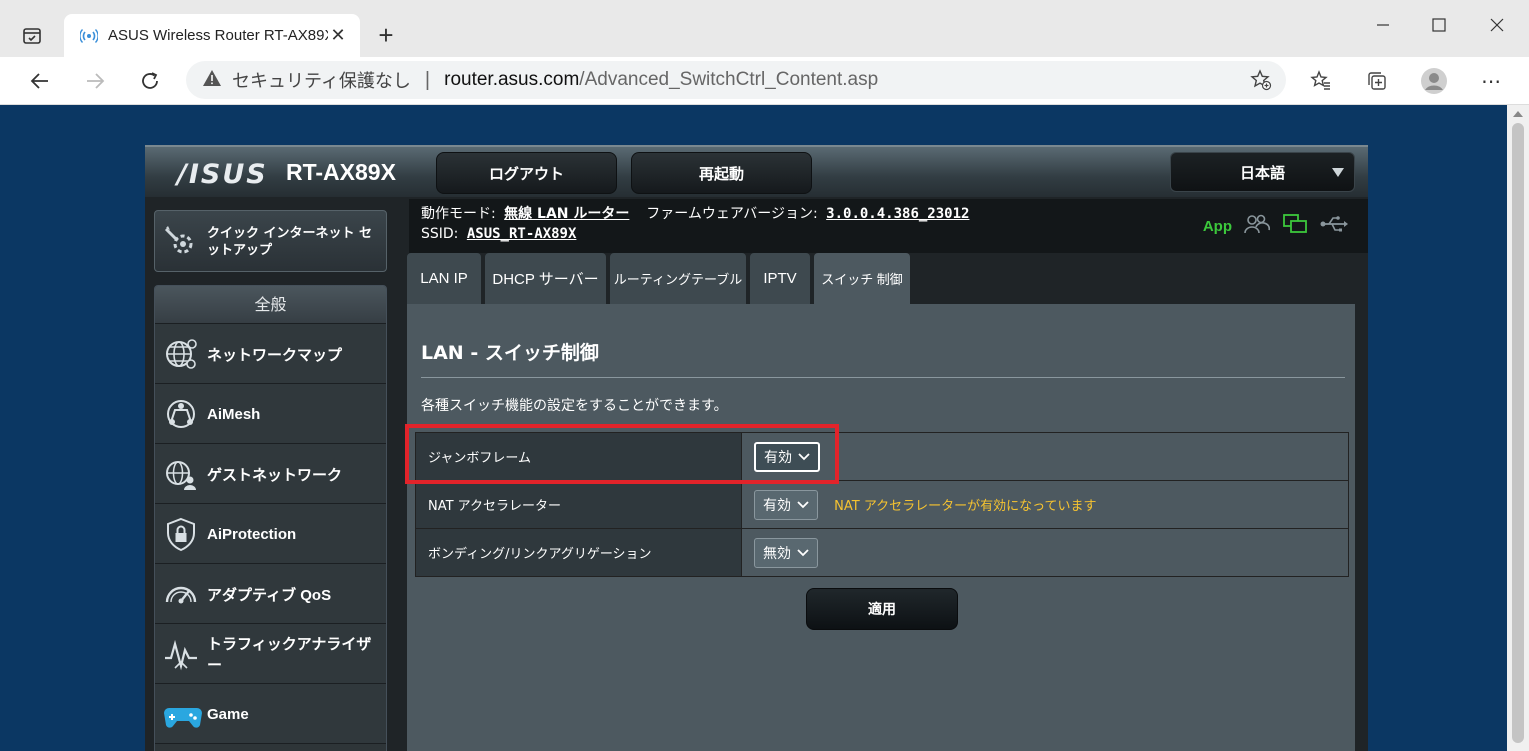 The image size is (1529, 751). I want to click on nat-accelerator-select: 有効, so click(786, 504).